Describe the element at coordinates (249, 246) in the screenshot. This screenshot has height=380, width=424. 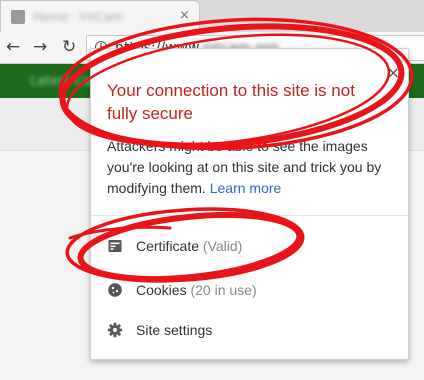
I see `certificate-row: Certificate (Valid)` at that location.